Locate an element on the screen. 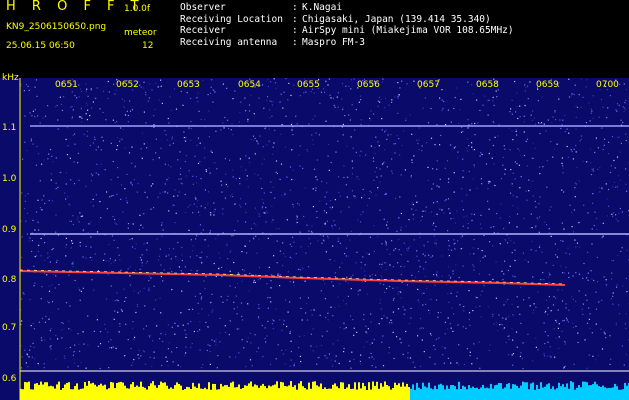  x-tick-label: 0659 is located at coordinates (547, 85).